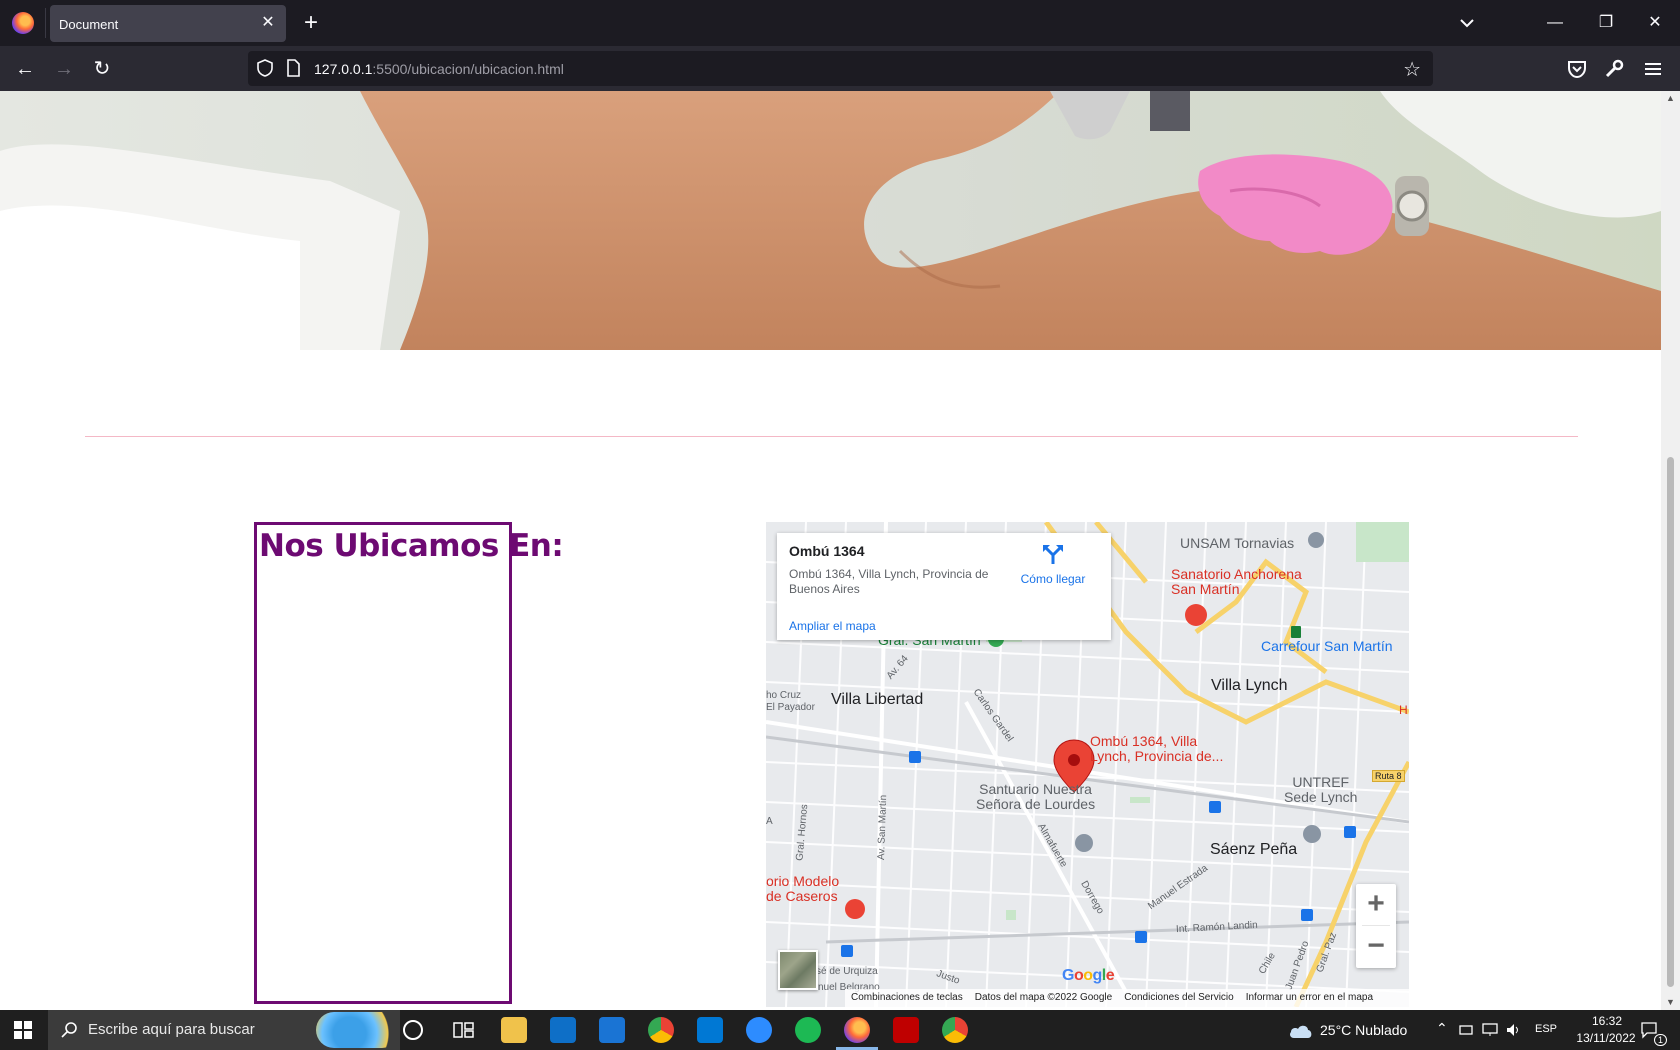  Describe the element at coordinates (293, 68) in the screenshot. I see `page-info-icon` at that location.